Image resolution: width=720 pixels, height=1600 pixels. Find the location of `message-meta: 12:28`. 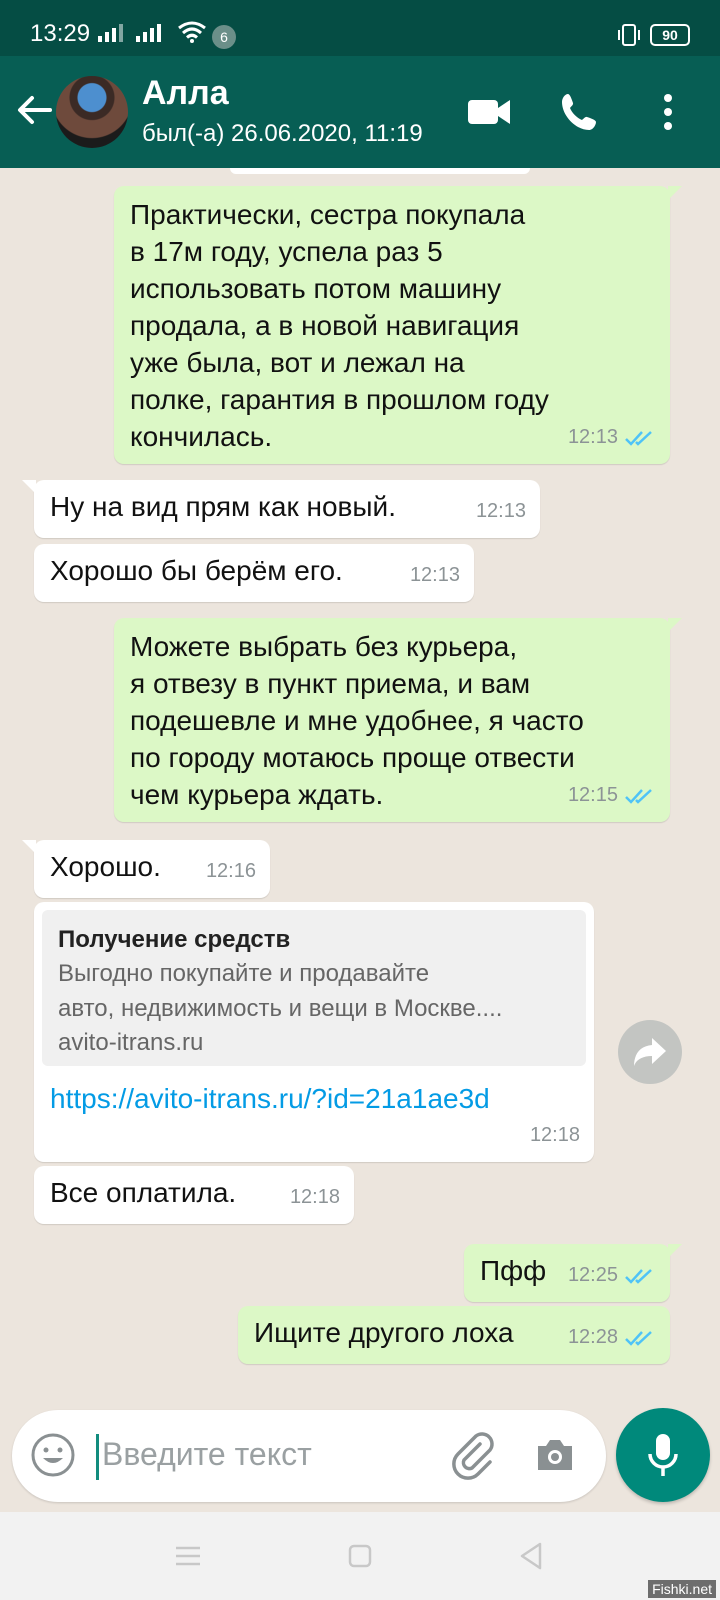

message-meta: 12:28 is located at coordinates (612, 1337).